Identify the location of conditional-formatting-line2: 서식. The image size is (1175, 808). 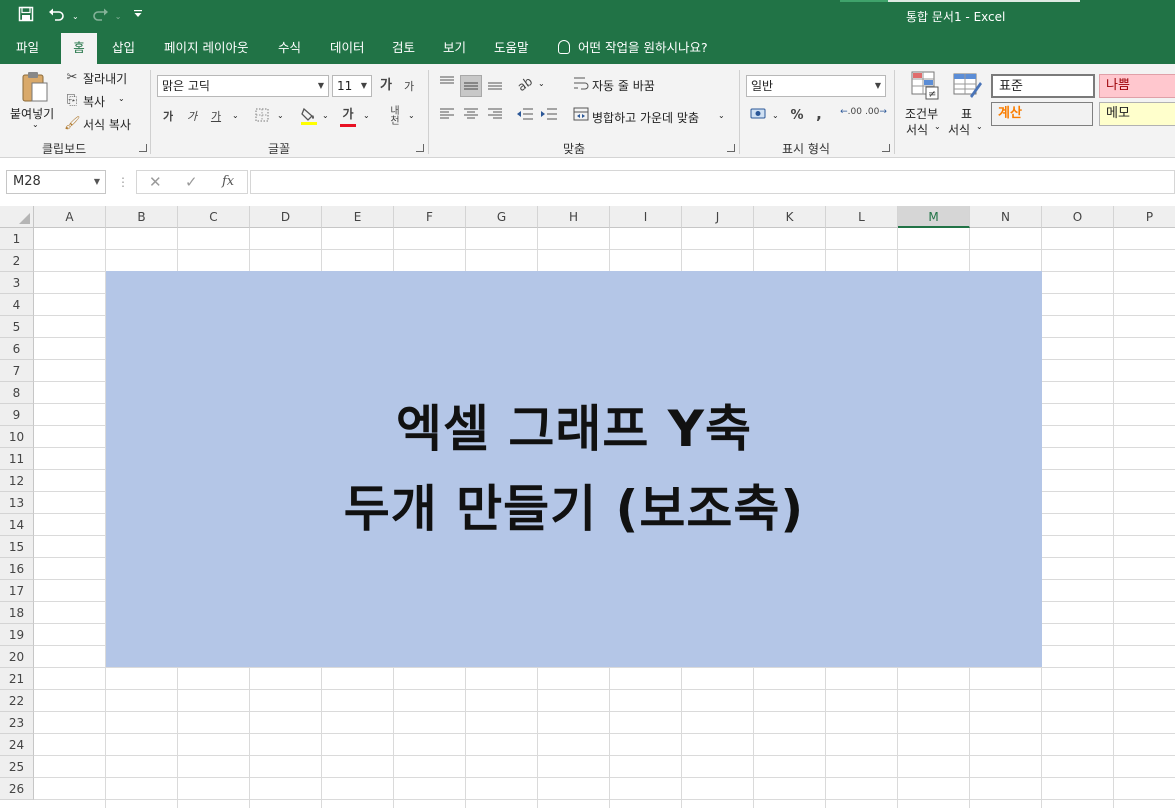
(917, 129).